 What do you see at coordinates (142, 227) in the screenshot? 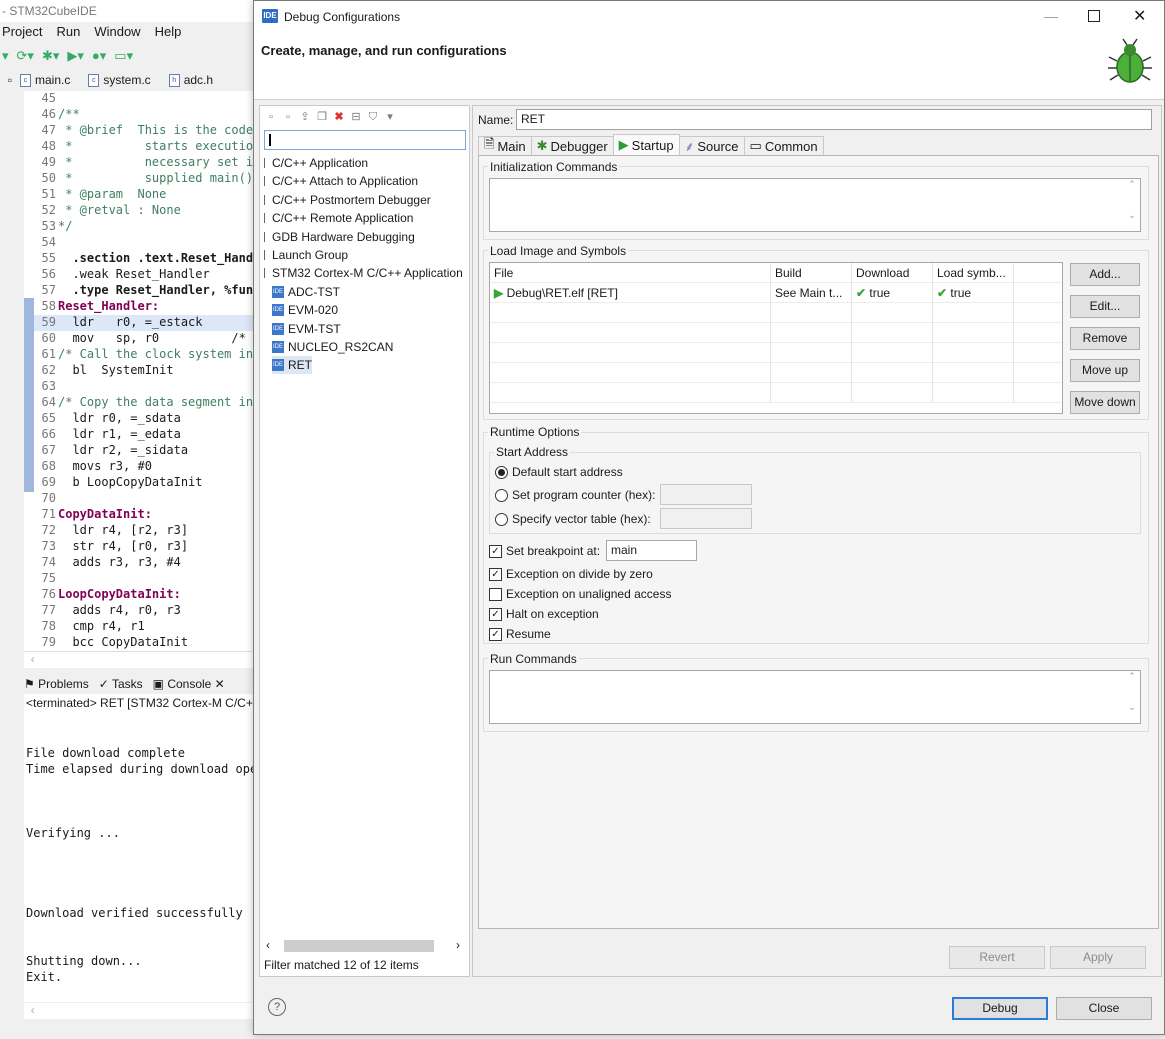
I see `code-line: 53 */` at bounding box center [142, 227].